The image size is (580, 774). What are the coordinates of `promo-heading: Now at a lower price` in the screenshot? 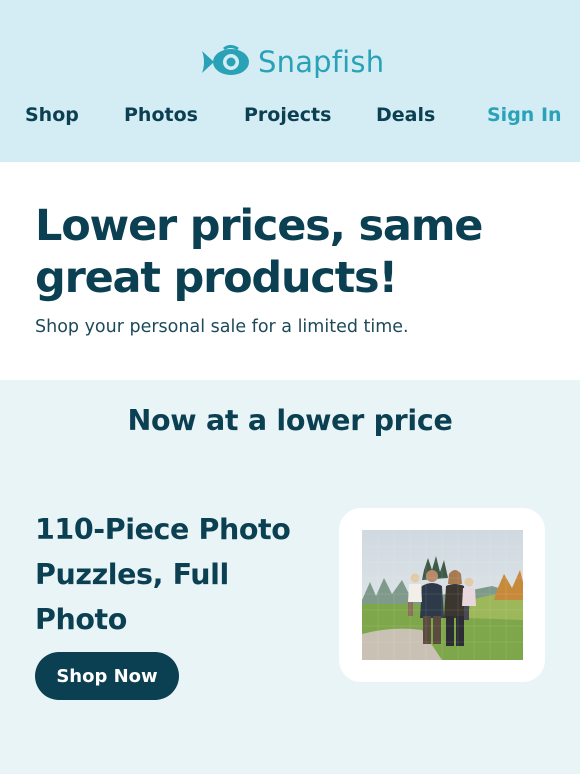 It's located at (290, 420).